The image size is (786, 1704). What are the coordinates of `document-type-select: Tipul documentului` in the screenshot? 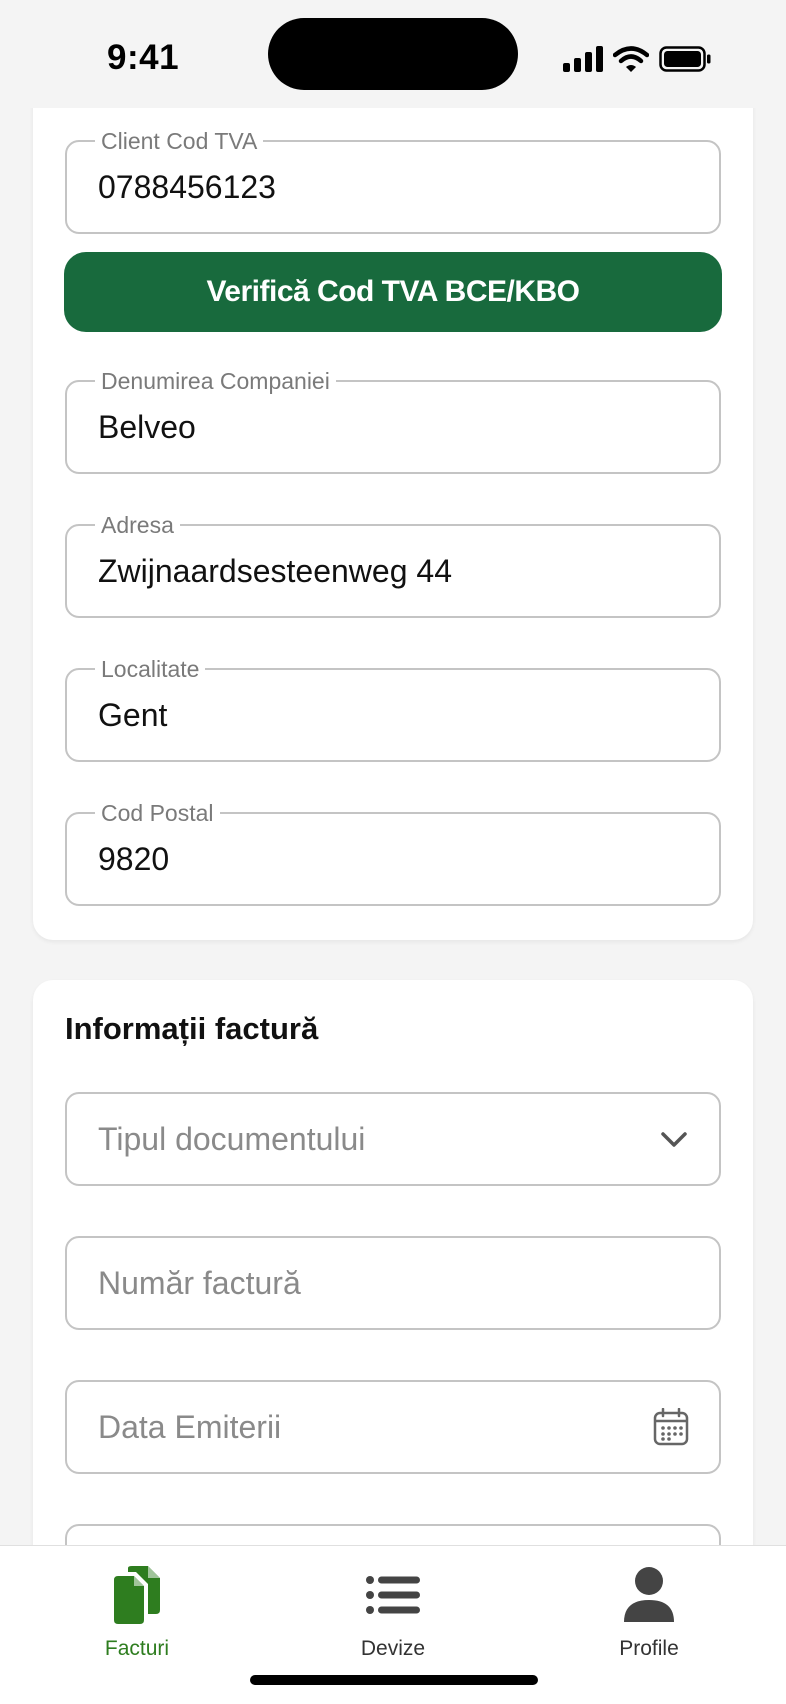 It's located at (393, 1139).